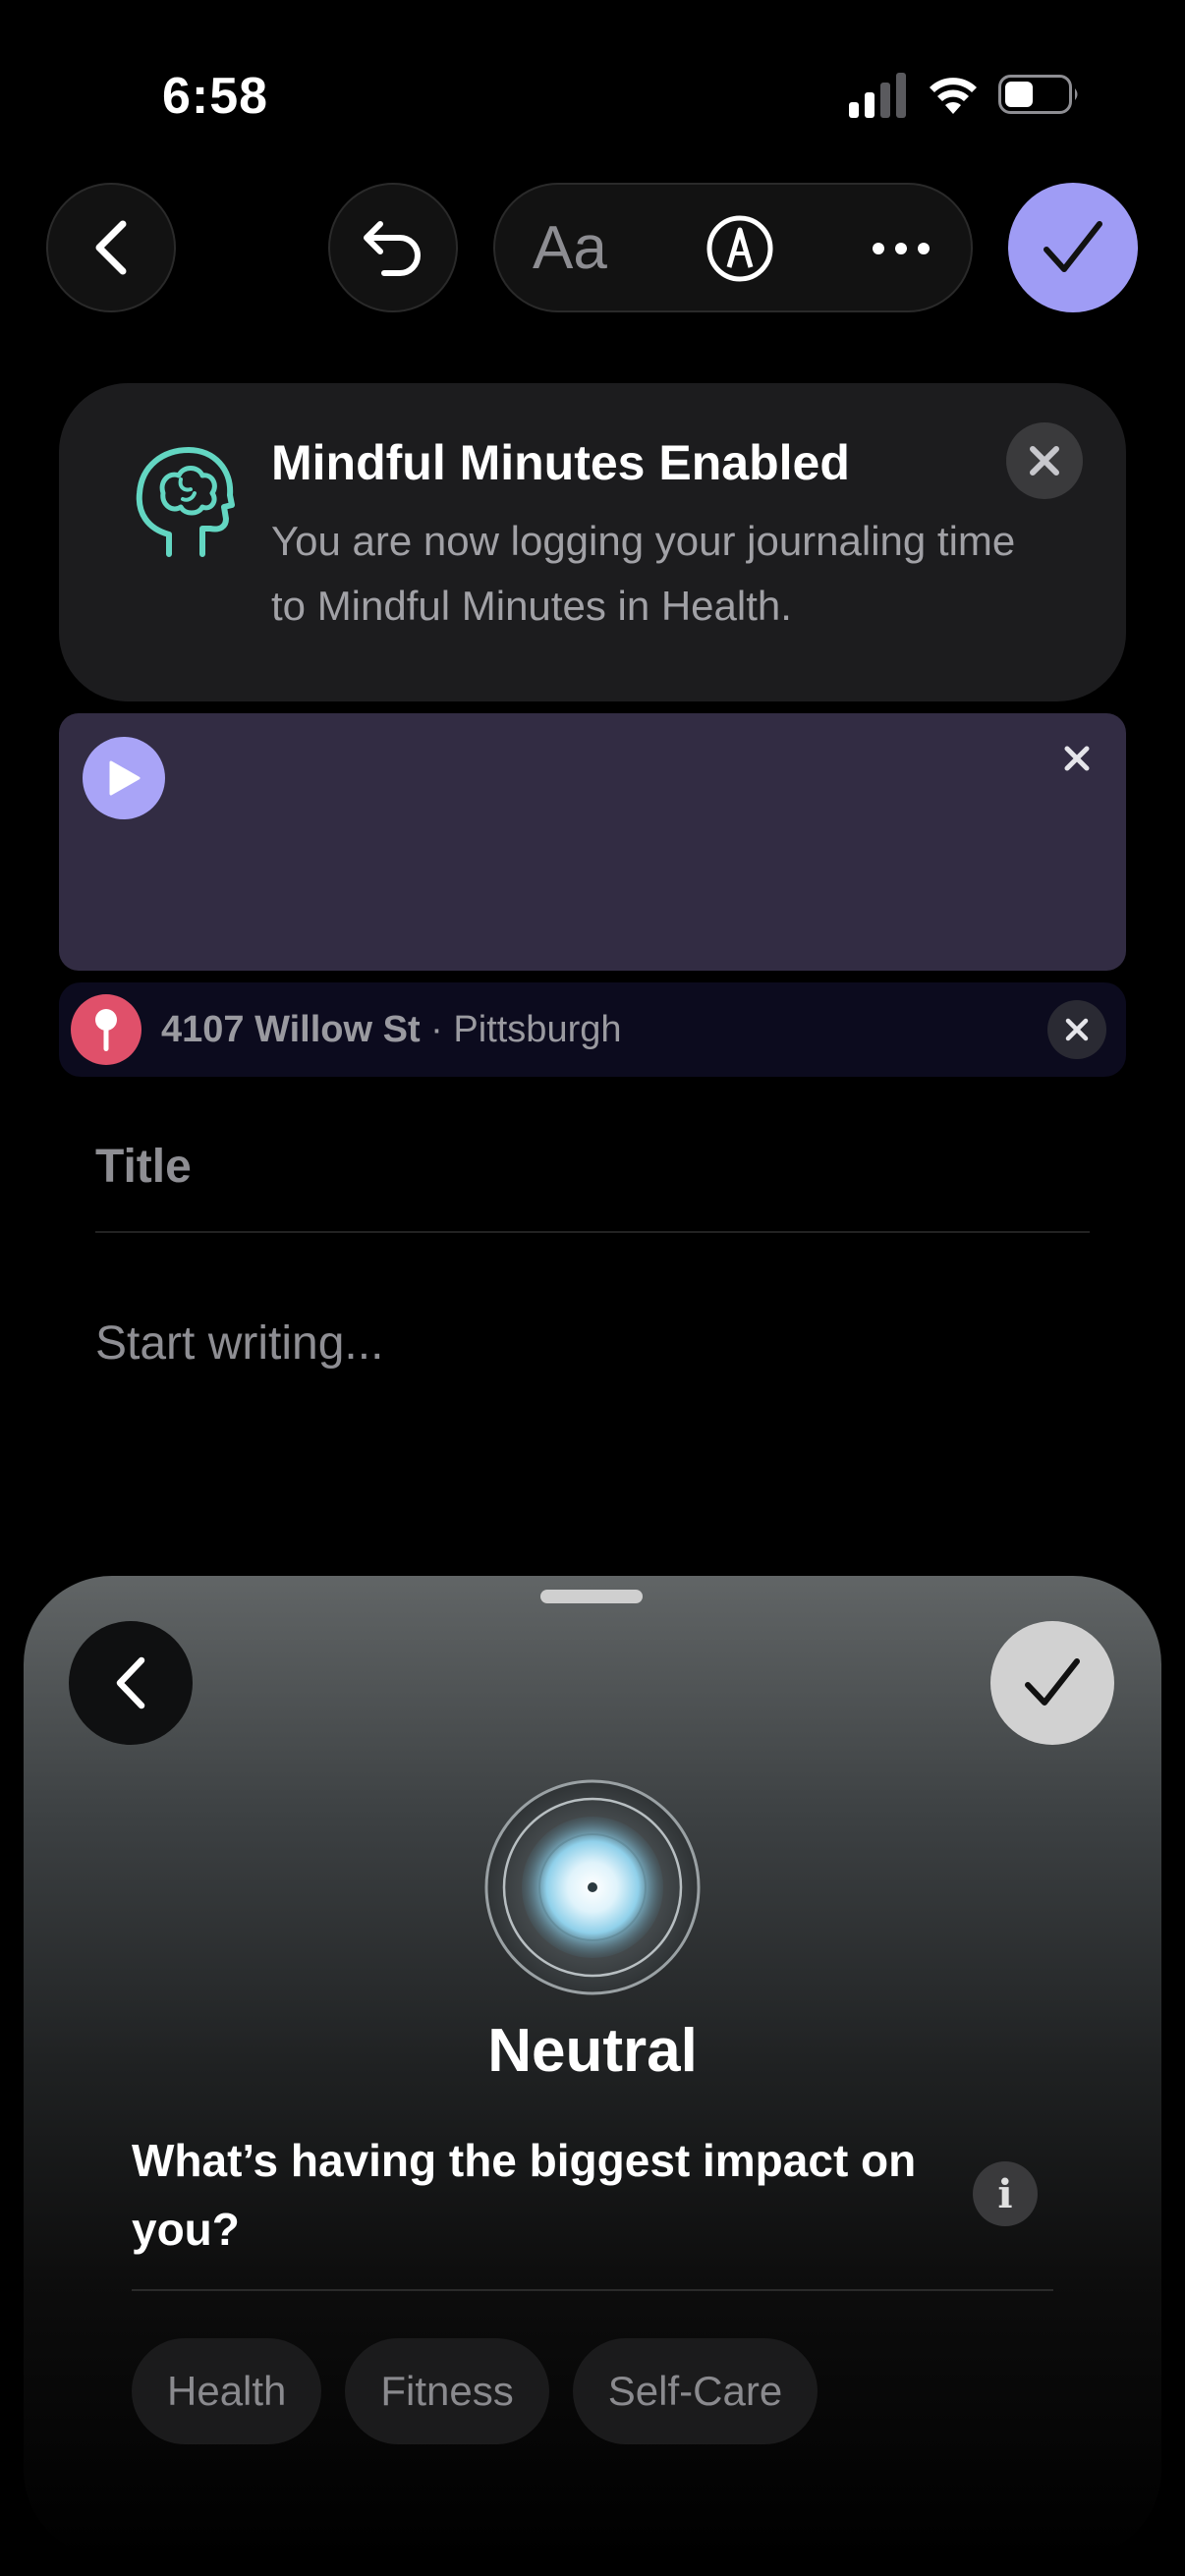  What do you see at coordinates (954, 96) in the screenshot?
I see `wifi-icon` at bounding box center [954, 96].